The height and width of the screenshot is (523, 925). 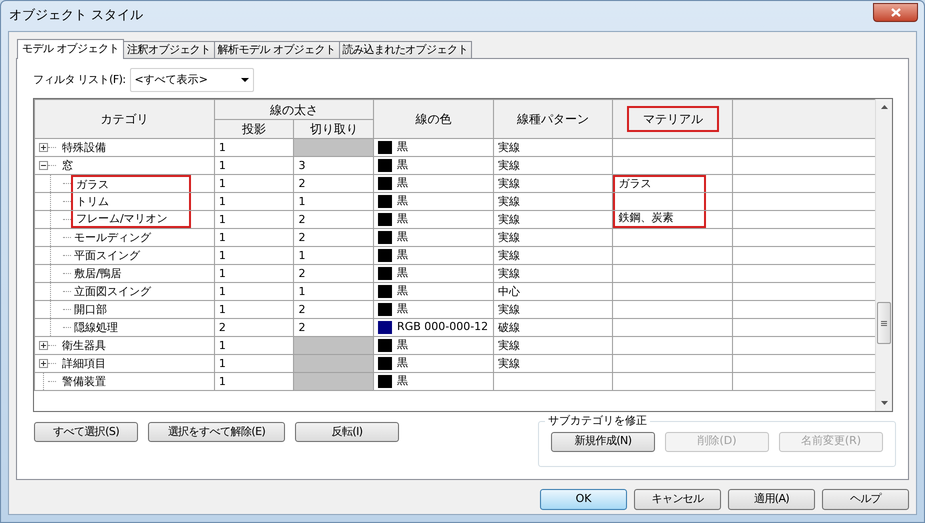 I want to click on column-header: 線種パターン, so click(x=553, y=119).